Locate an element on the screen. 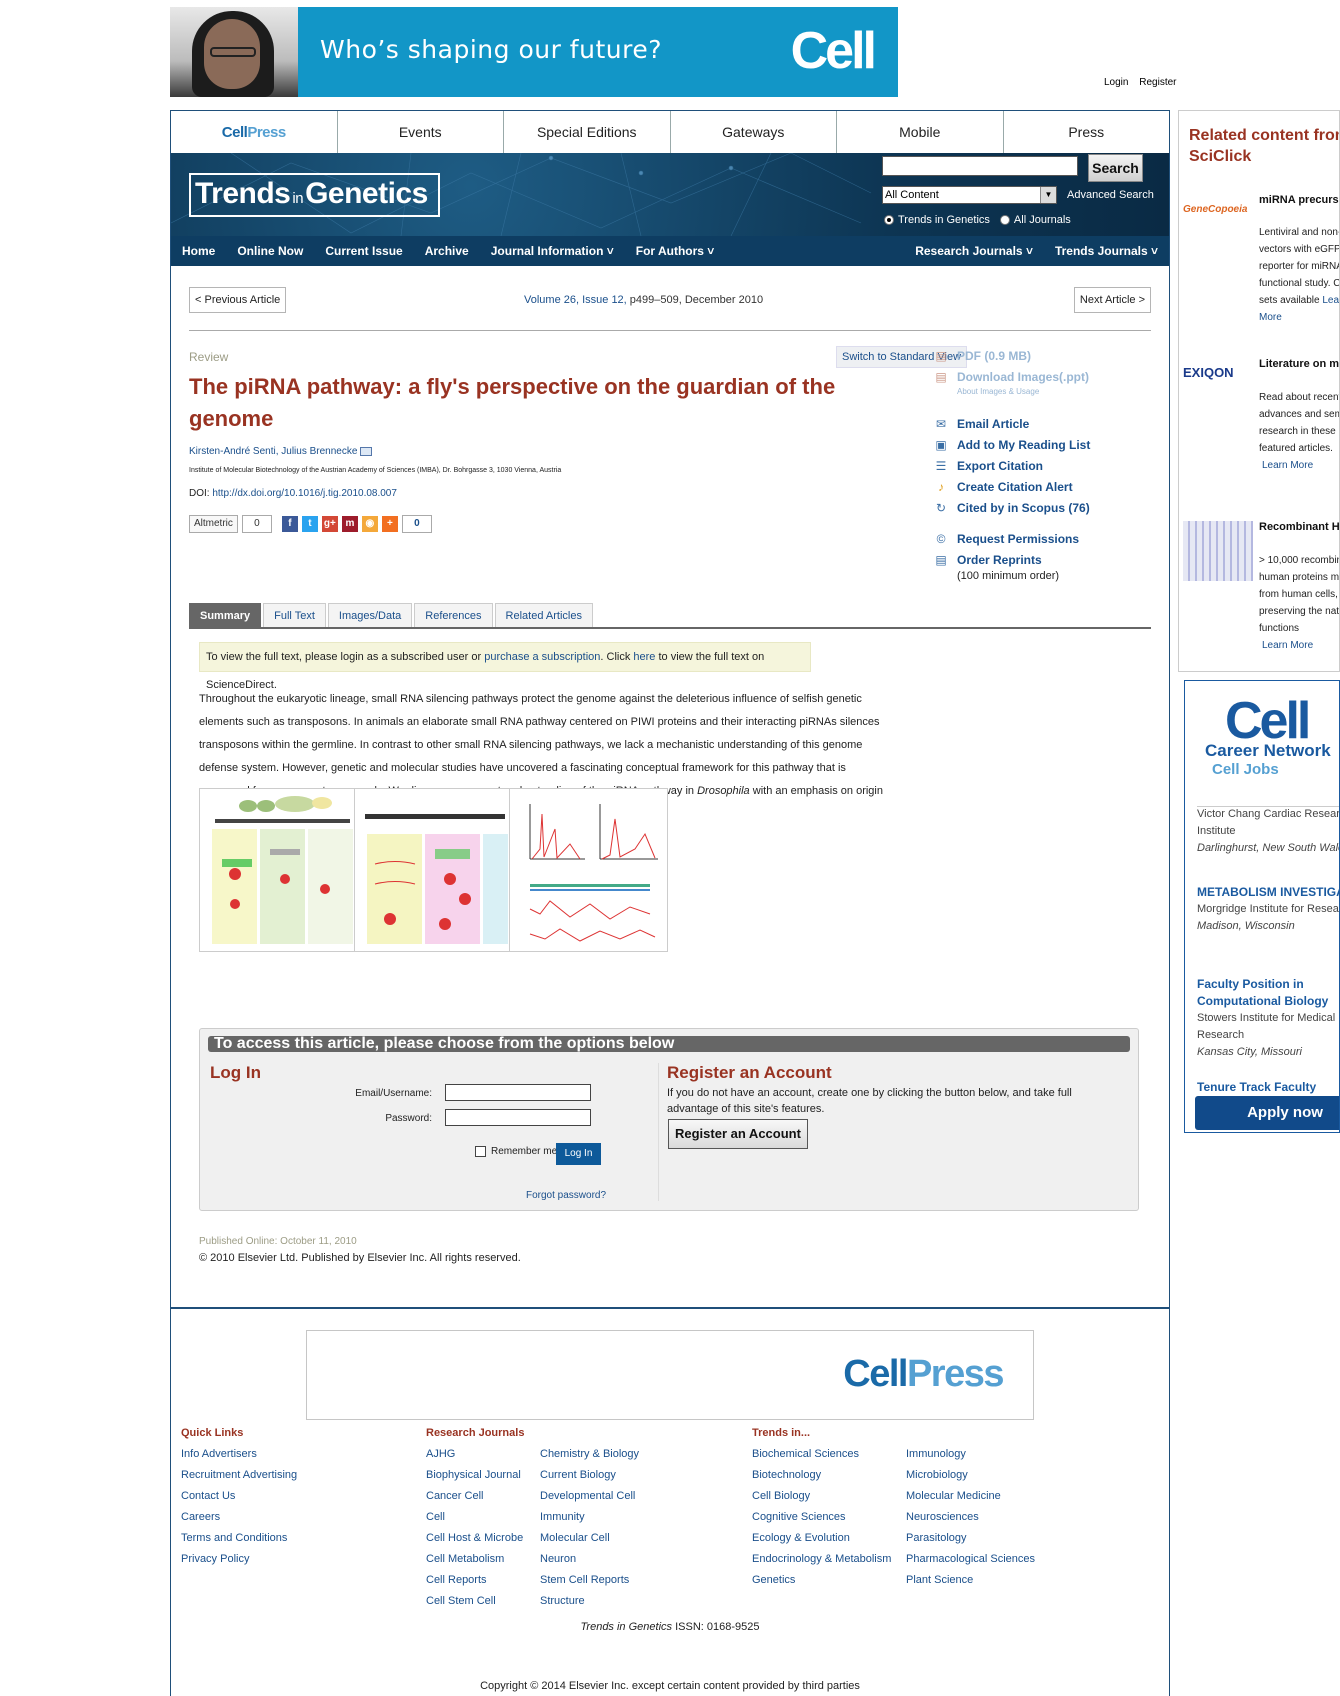 The image size is (1340, 1696). footer-link: Immunology is located at coordinates (970, 1454).